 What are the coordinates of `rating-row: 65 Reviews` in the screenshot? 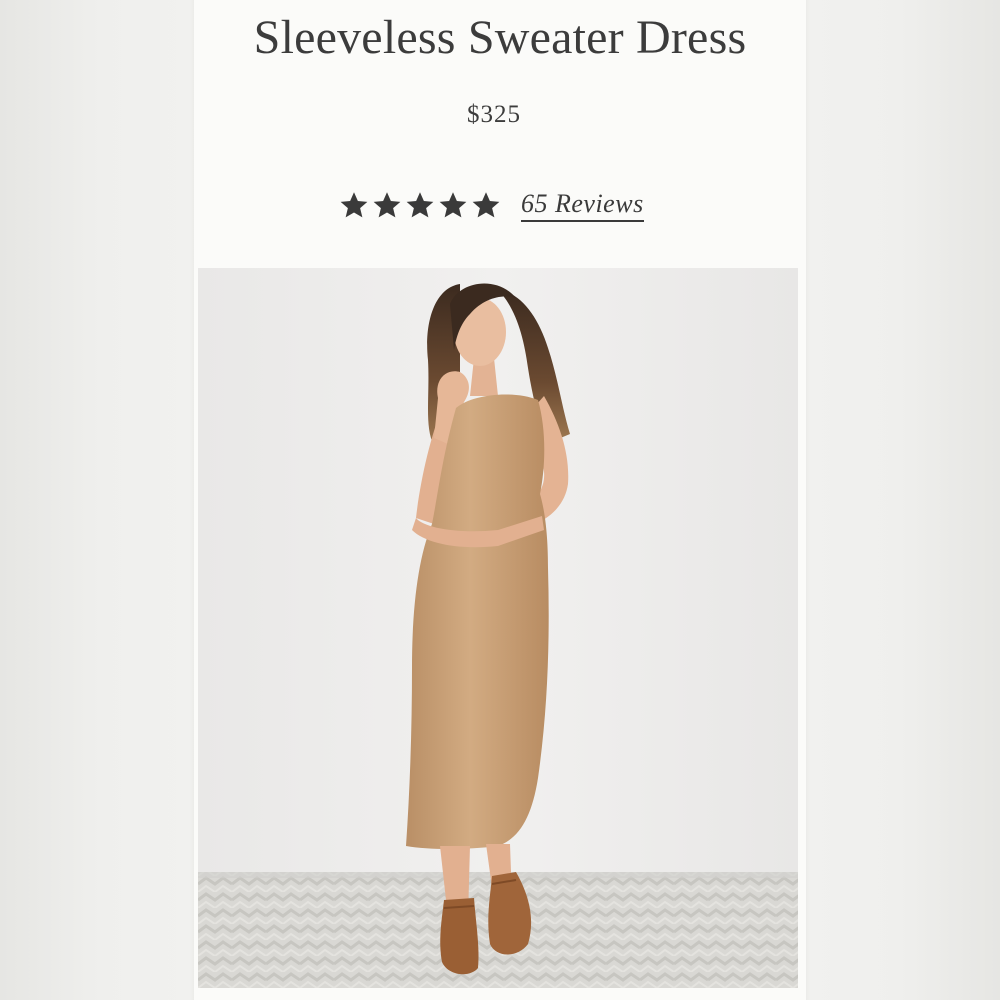 It's located at (491, 205).